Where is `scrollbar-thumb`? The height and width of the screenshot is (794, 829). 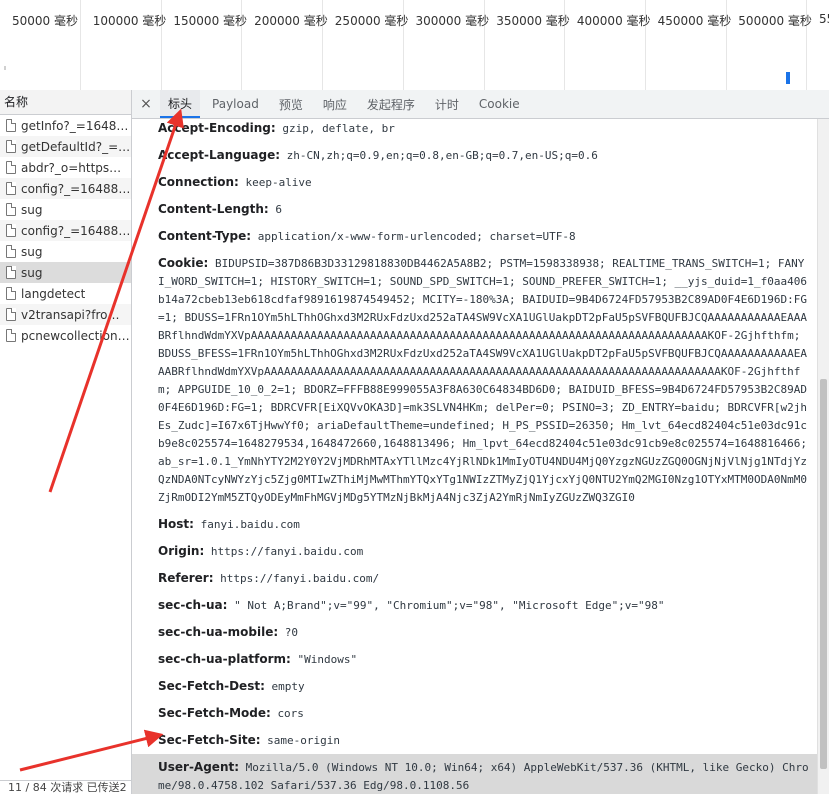
scrollbar-thumb is located at coordinates (823, 574).